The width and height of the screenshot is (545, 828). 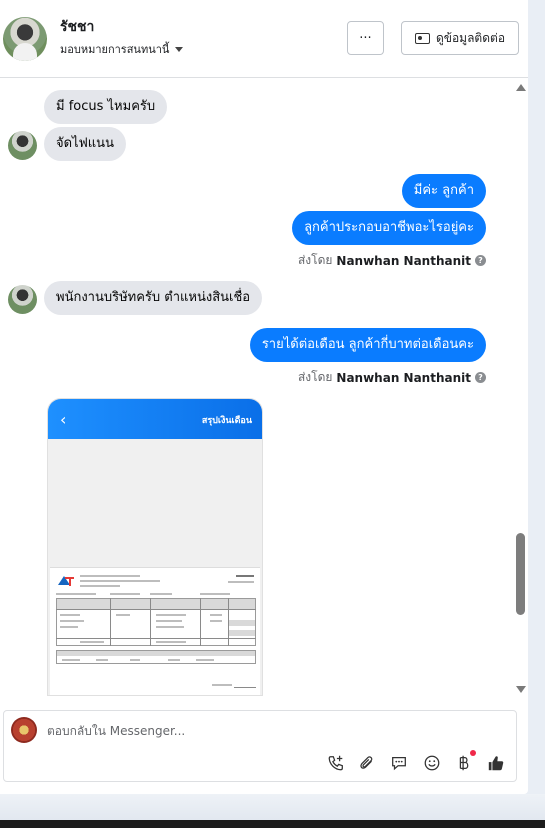 What do you see at coordinates (367, 763) in the screenshot?
I see `paperclip-icon` at bounding box center [367, 763].